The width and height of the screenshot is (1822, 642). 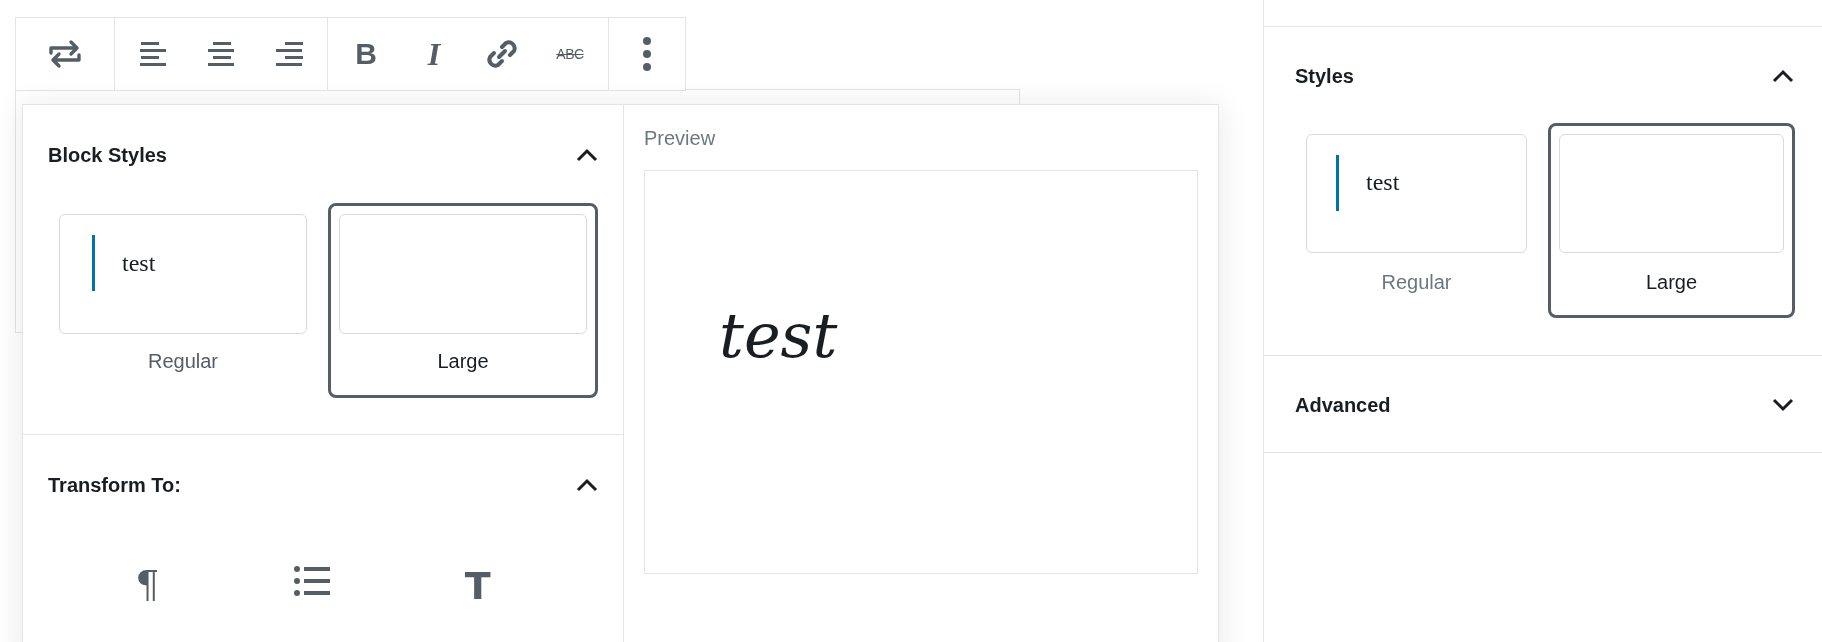 I want to click on preview-label: Preview, so click(x=680, y=138).